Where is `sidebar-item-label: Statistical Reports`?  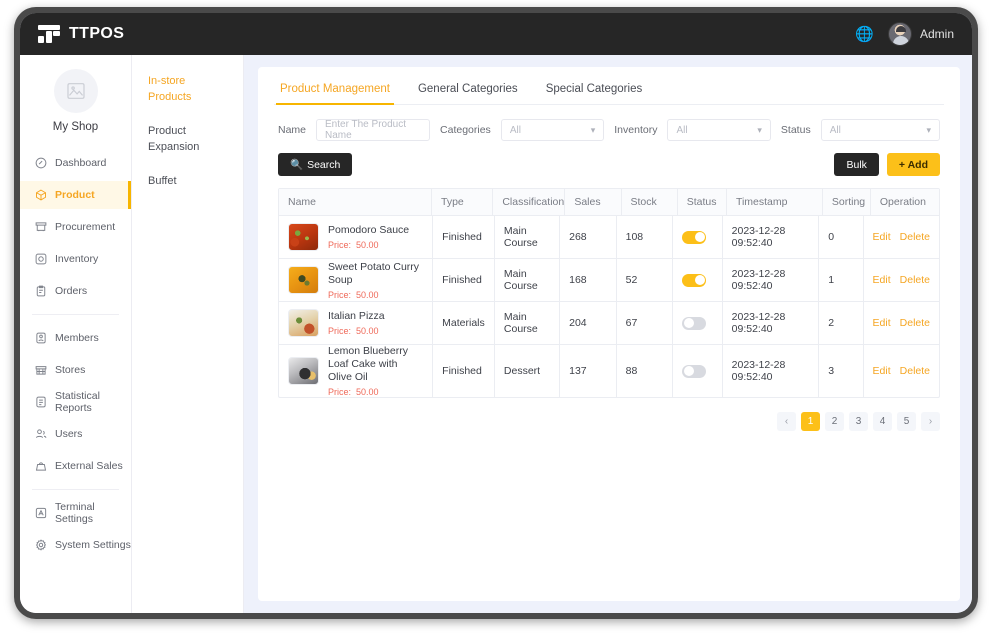
sidebar-item-label: Statistical Reports is located at coordinates (77, 402).